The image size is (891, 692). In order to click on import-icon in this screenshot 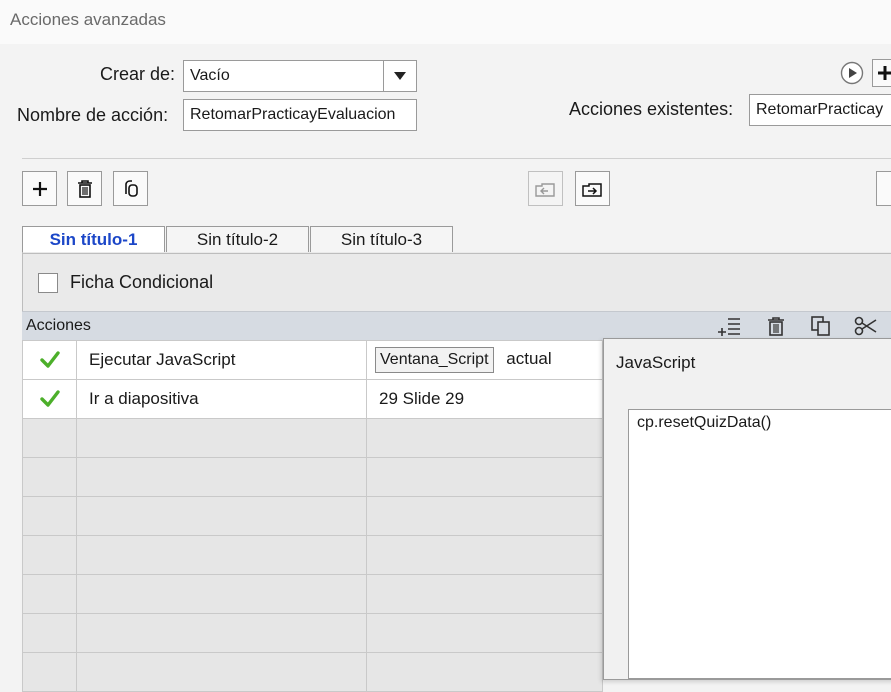, I will do `click(544, 189)`.